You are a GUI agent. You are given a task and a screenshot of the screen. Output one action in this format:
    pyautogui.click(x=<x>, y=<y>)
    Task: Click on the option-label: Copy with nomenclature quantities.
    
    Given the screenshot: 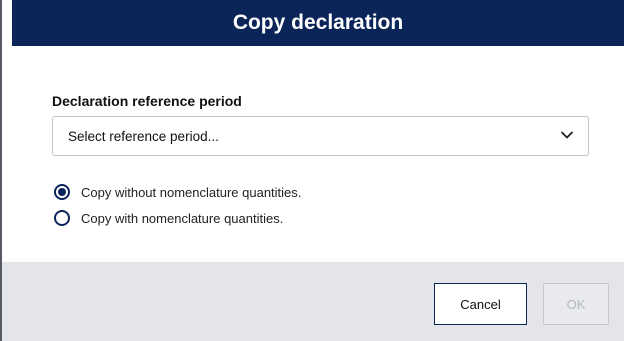 What is the action you would take?
    pyautogui.click(x=182, y=218)
    